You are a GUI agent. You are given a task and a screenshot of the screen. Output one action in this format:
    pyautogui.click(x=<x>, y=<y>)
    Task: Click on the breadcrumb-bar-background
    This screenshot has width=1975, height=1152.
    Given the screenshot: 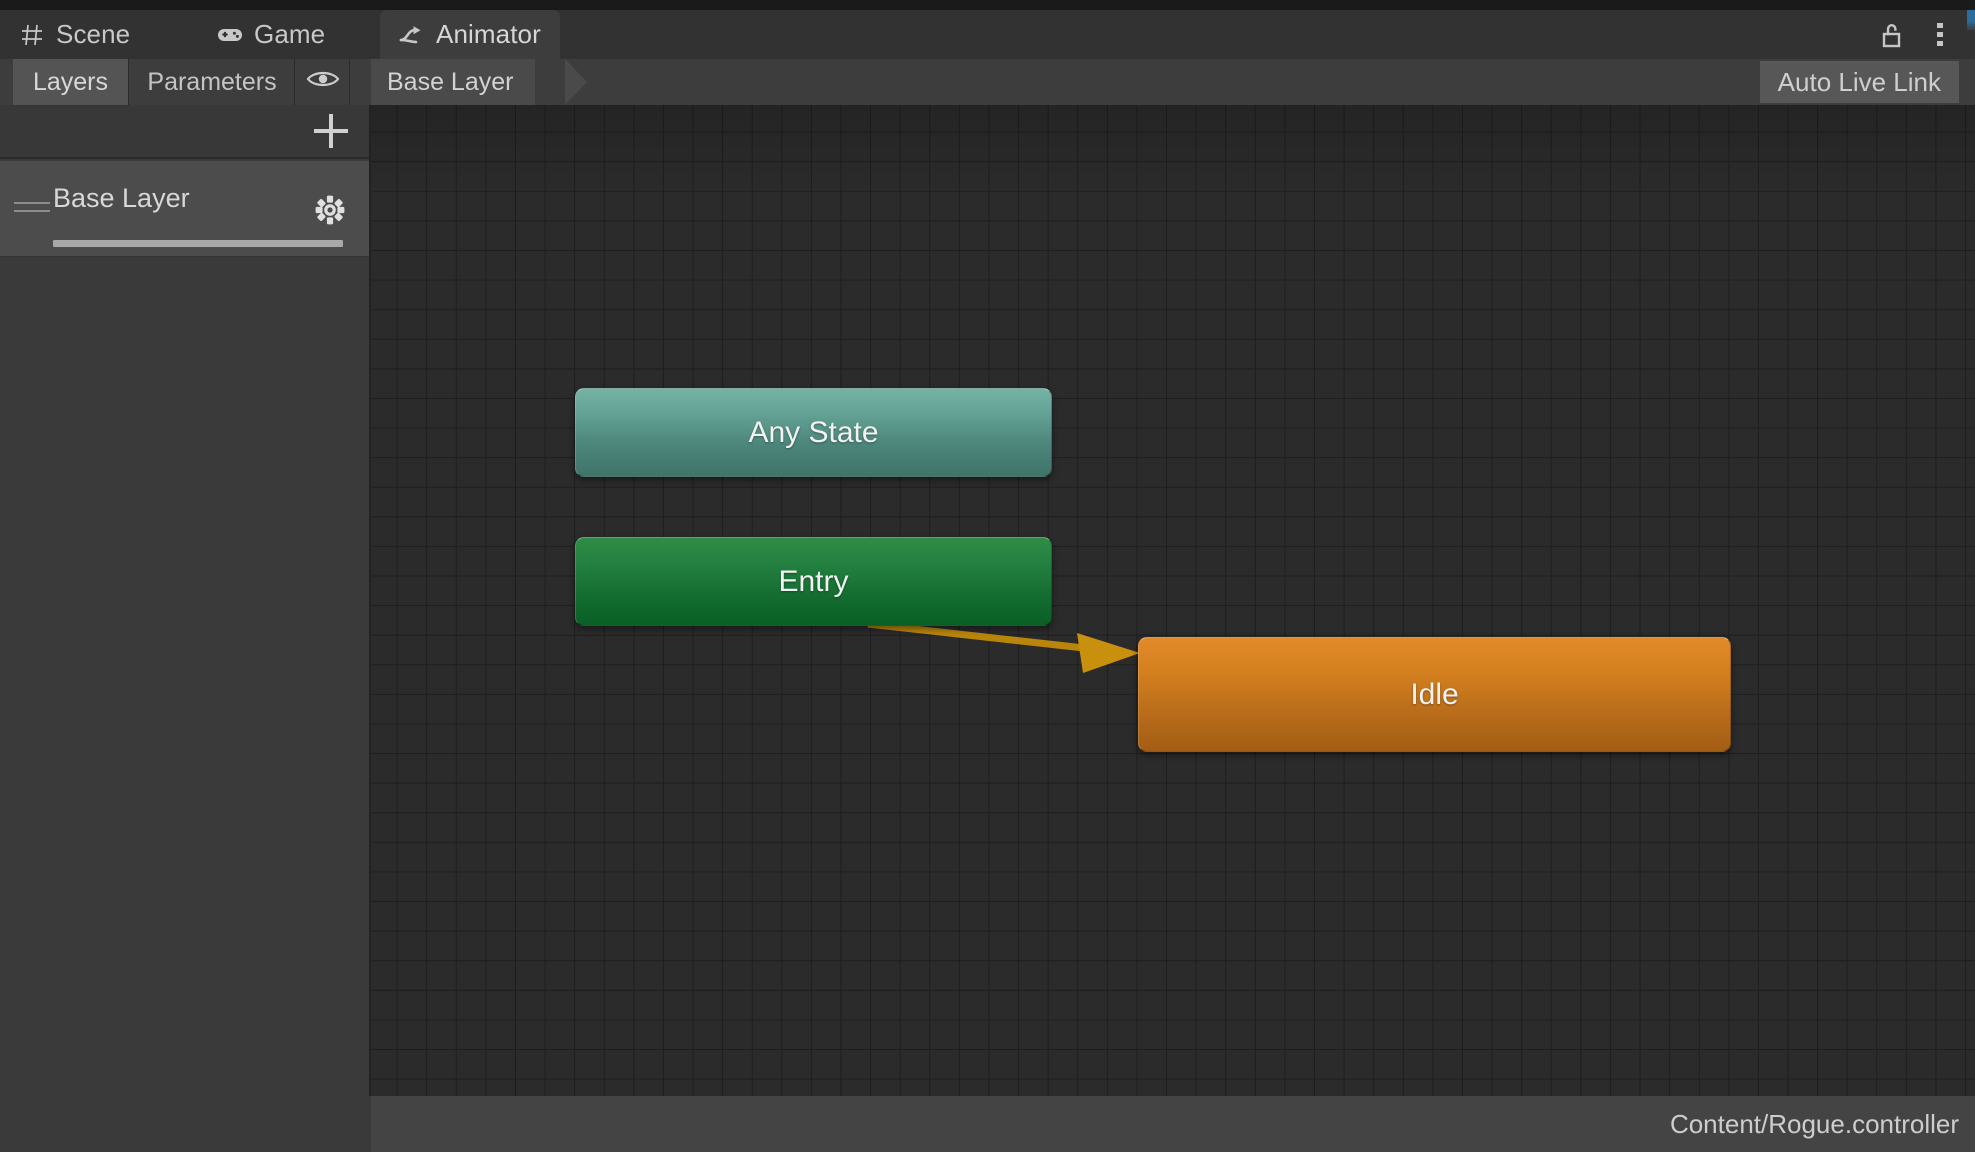 What is the action you would take?
    pyautogui.click(x=1161, y=82)
    